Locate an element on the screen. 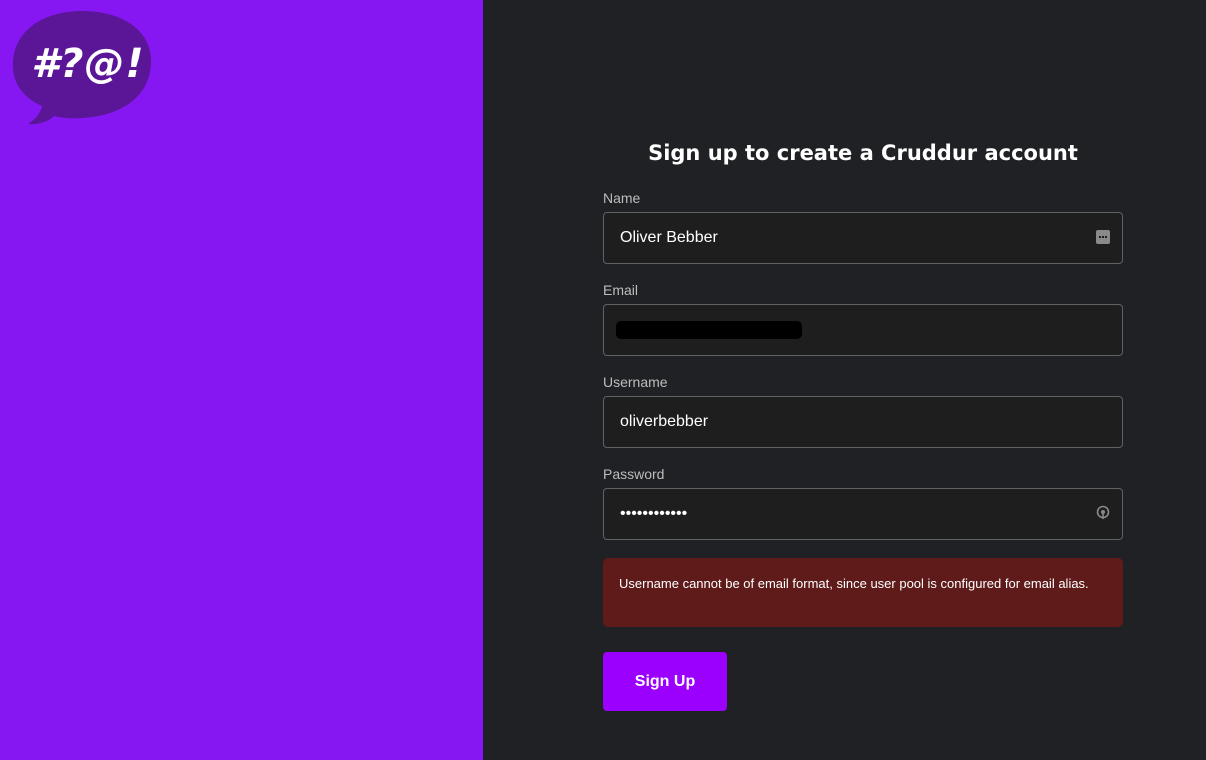  password-field-group: Password is located at coordinates (863, 503).